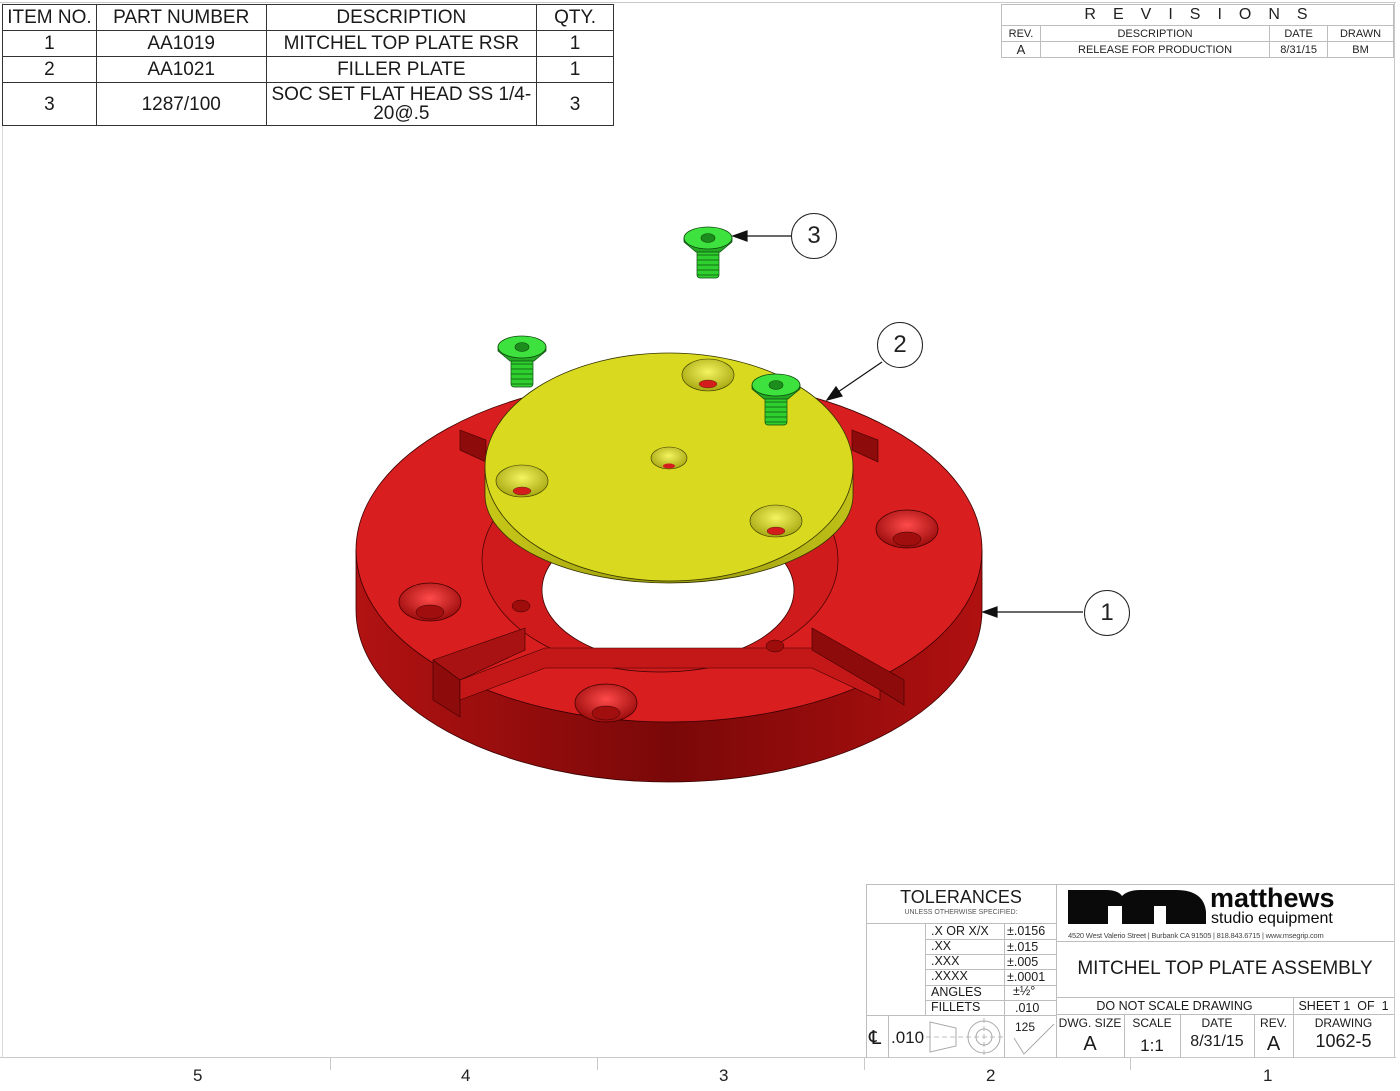  What do you see at coordinates (1152, 1023) in the screenshot?
I see `scale-label: SCALE` at bounding box center [1152, 1023].